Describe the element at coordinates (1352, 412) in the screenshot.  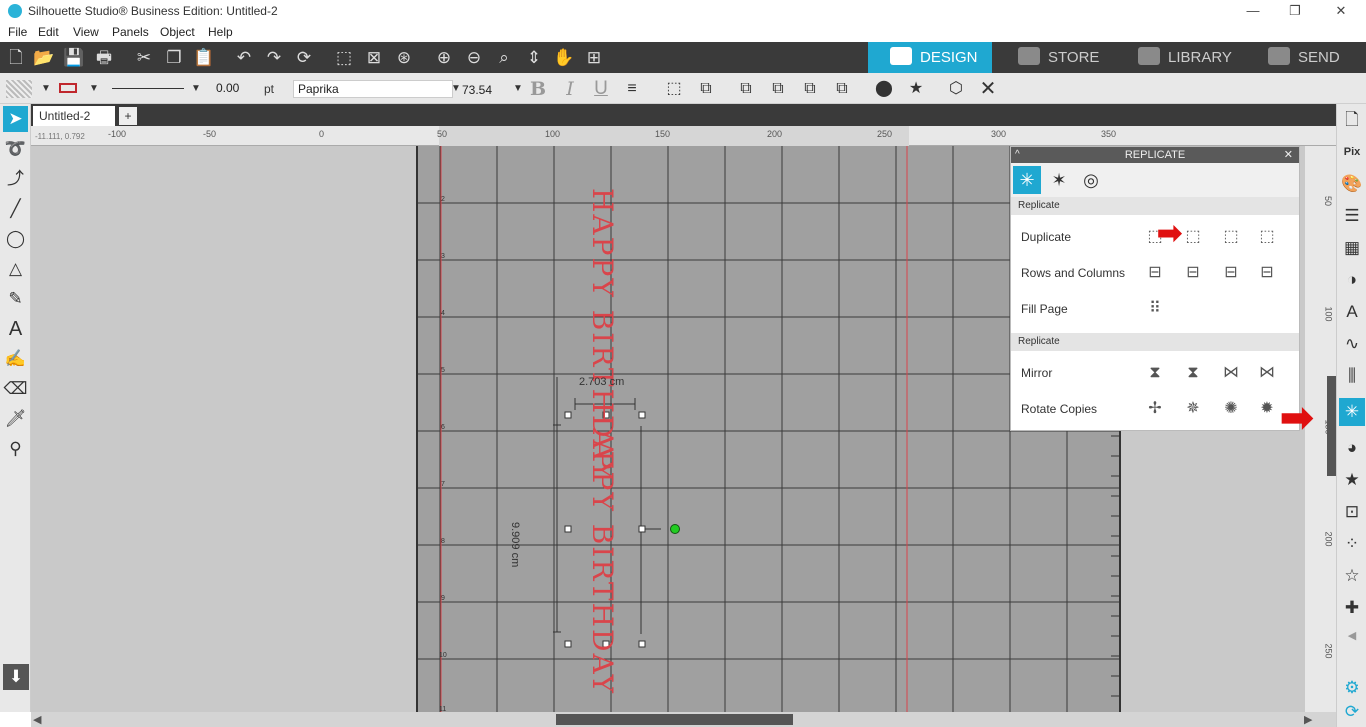
I see `replicate-panel-icon: ✳` at that location.